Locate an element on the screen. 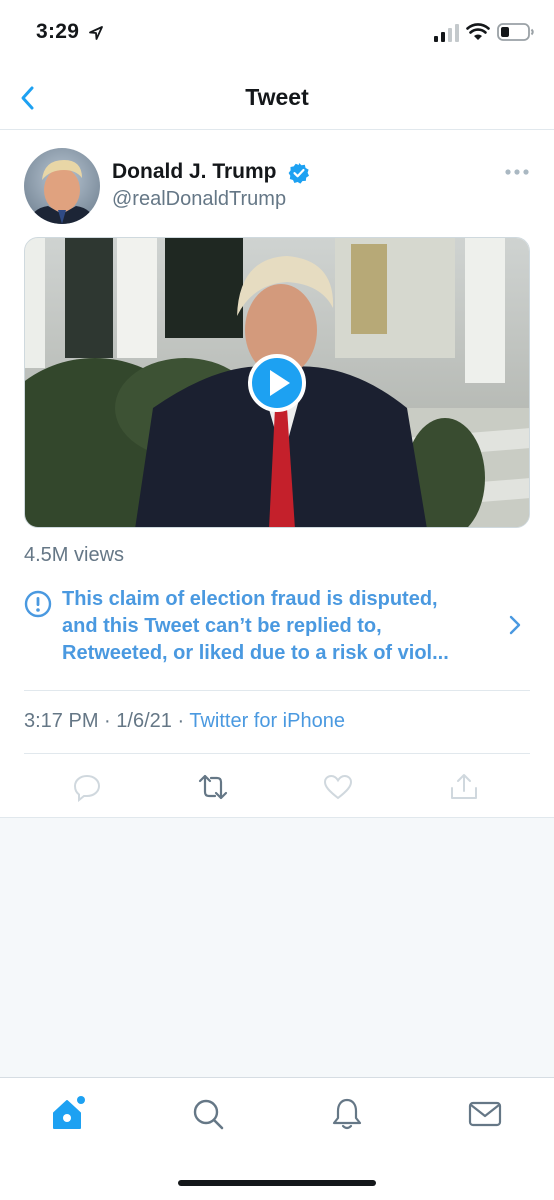 This screenshot has height=1200, width=554. status-time: 3:29 is located at coordinates (58, 31).